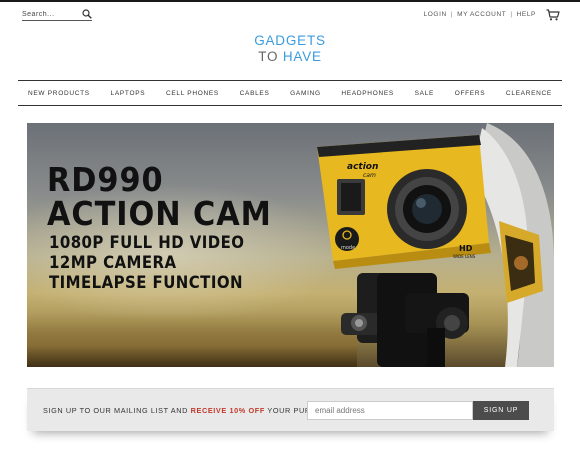  Describe the element at coordinates (59, 93) in the screenshot. I see `nav-item-new-products: NEW PRODUCTS` at that location.